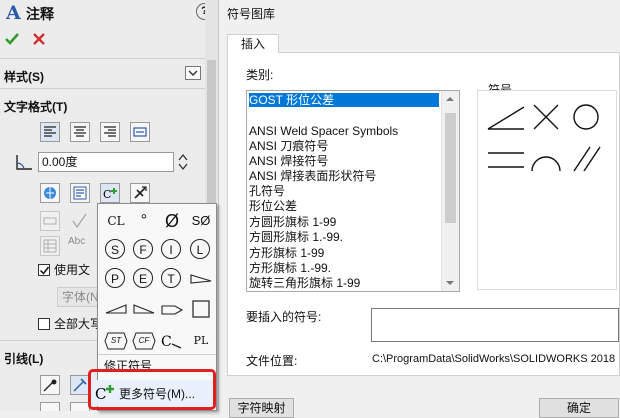 This screenshot has width=620, height=418. I want to click on table-button, so click(50, 246).